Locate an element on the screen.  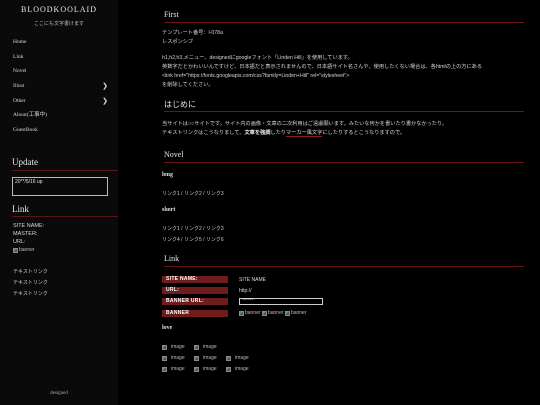
love-row: image image is located at coordinates (193, 348).